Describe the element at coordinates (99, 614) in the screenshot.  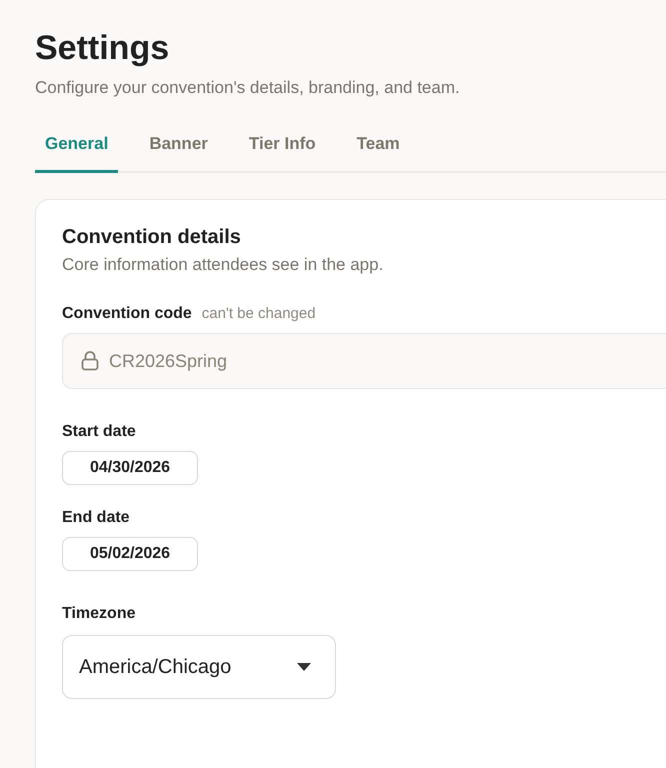
I see `field-label: Timezone` at that location.